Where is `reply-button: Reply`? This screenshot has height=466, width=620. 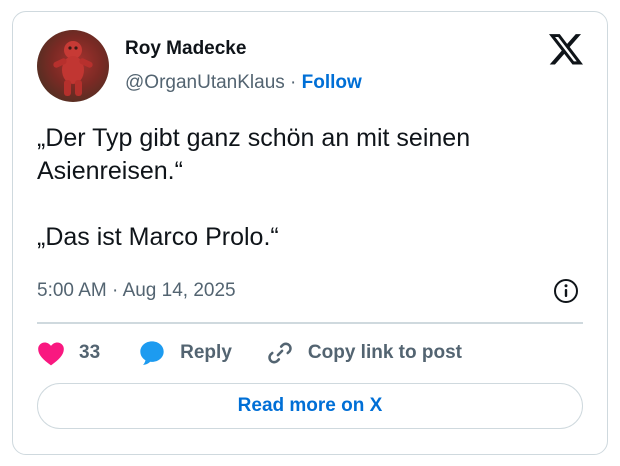 reply-button: Reply is located at coordinates (185, 353).